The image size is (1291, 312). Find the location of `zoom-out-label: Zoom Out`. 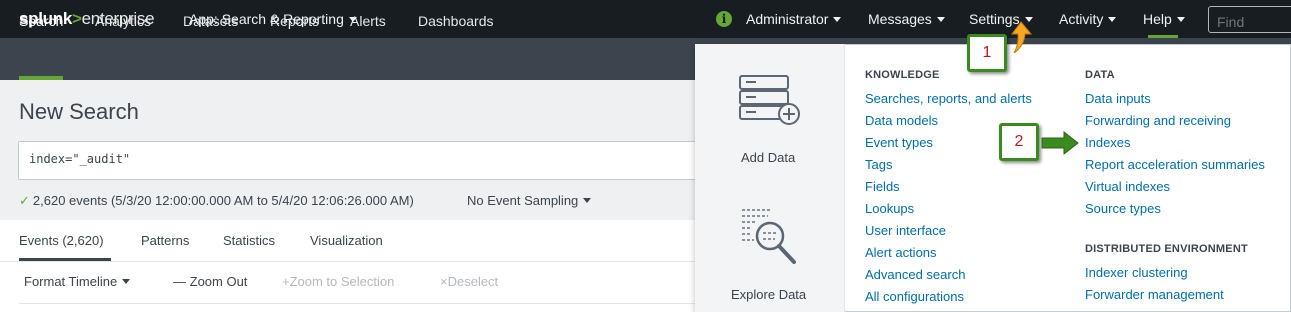

zoom-out-label: Zoom Out is located at coordinates (218, 281).